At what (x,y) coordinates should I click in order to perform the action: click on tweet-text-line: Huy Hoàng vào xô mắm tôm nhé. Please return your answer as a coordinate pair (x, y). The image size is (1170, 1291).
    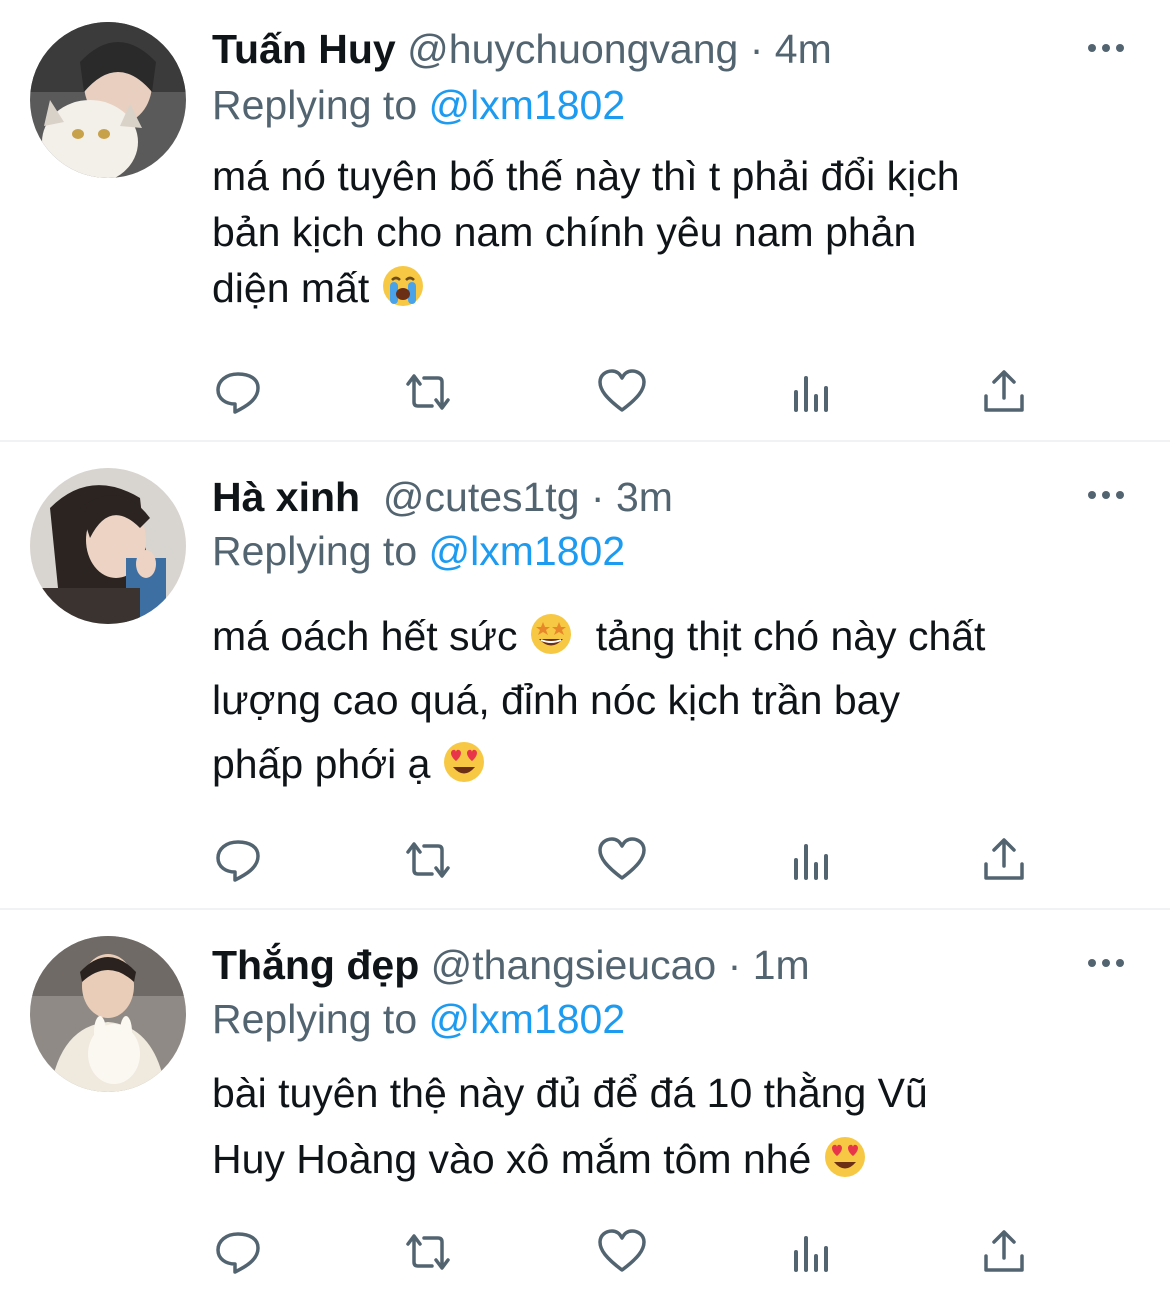
    Looking at the image, I should click on (512, 1159).